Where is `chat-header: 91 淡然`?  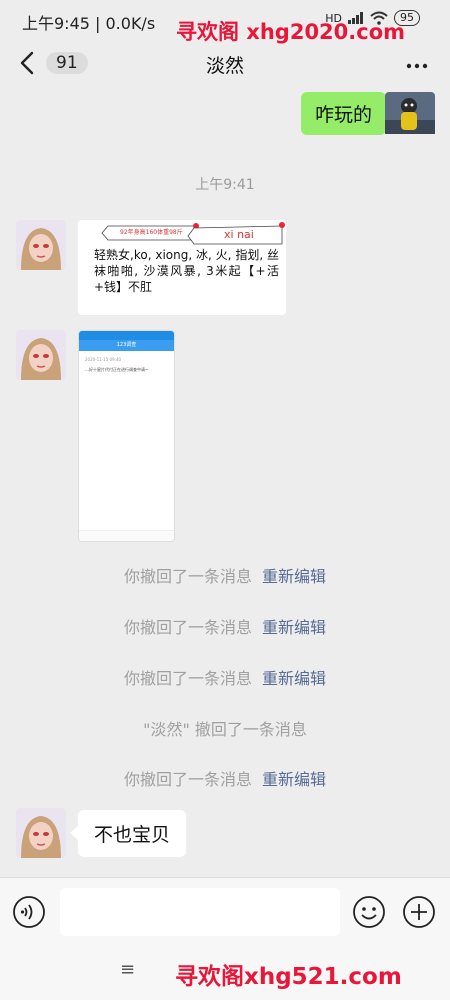
chat-header: 91 淡然 is located at coordinates (225, 65).